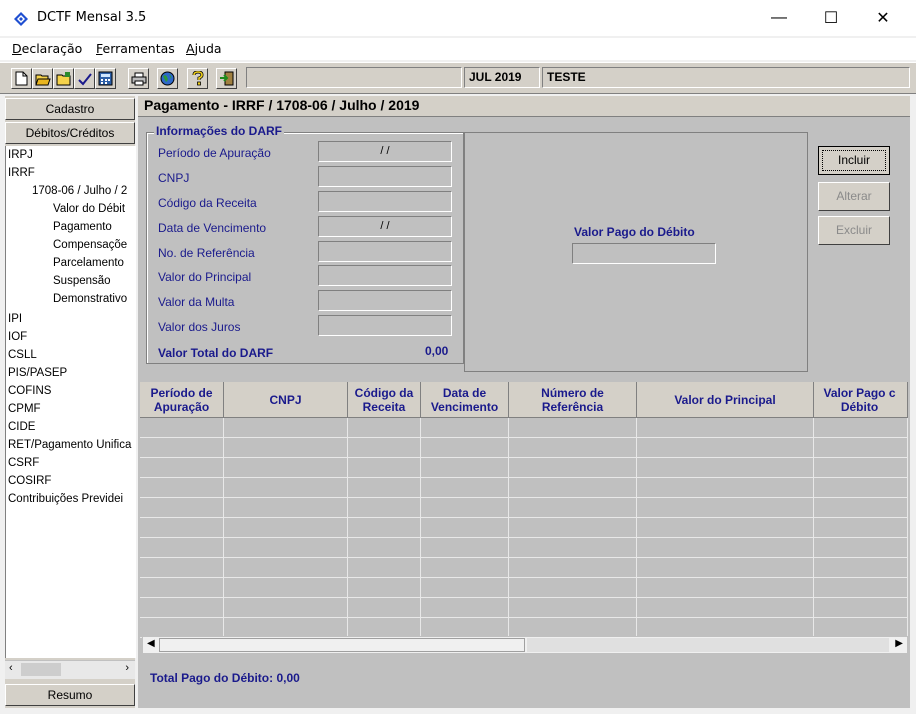 Image resolution: width=916 pixels, height=714 pixels. Describe the element at coordinates (779, 18) in the screenshot. I see `minimize-button: —` at that location.